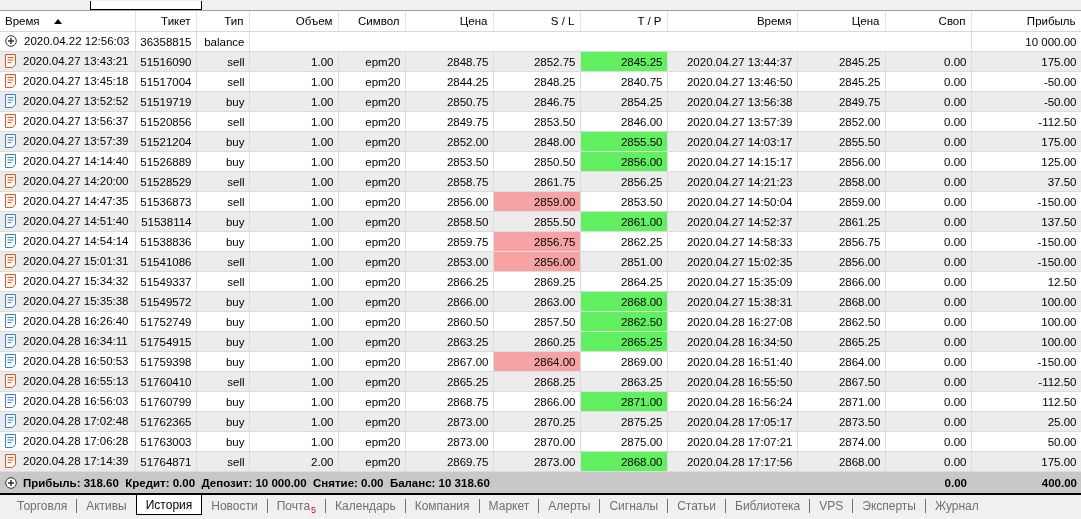 The image size is (1081, 519). I want to click on table-cell: 2020.04.28 16:34:50, so click(732, 341).